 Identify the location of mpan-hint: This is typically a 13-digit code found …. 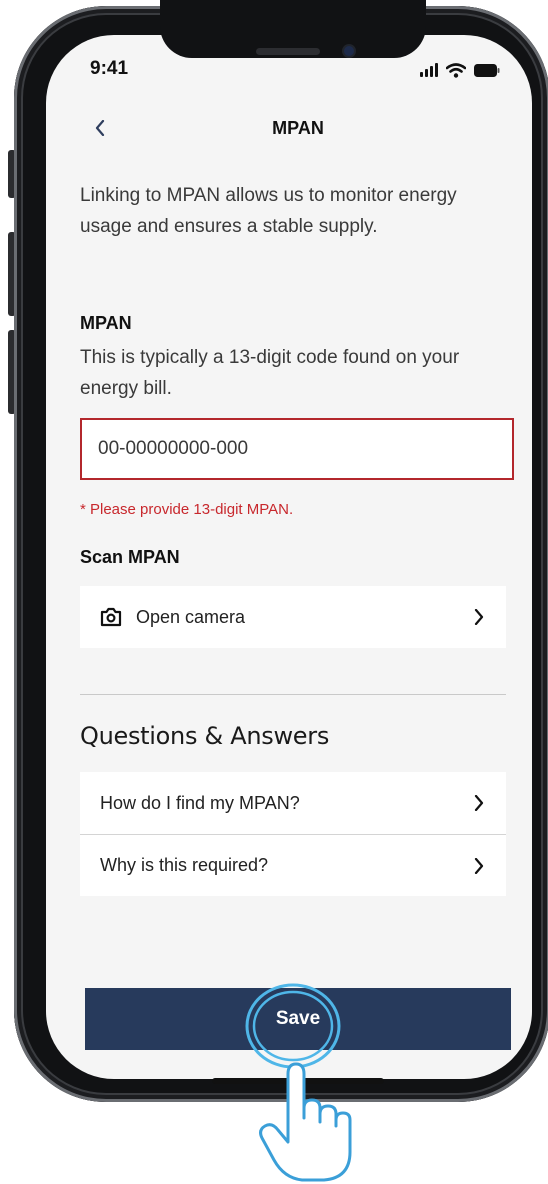
(270, 373).